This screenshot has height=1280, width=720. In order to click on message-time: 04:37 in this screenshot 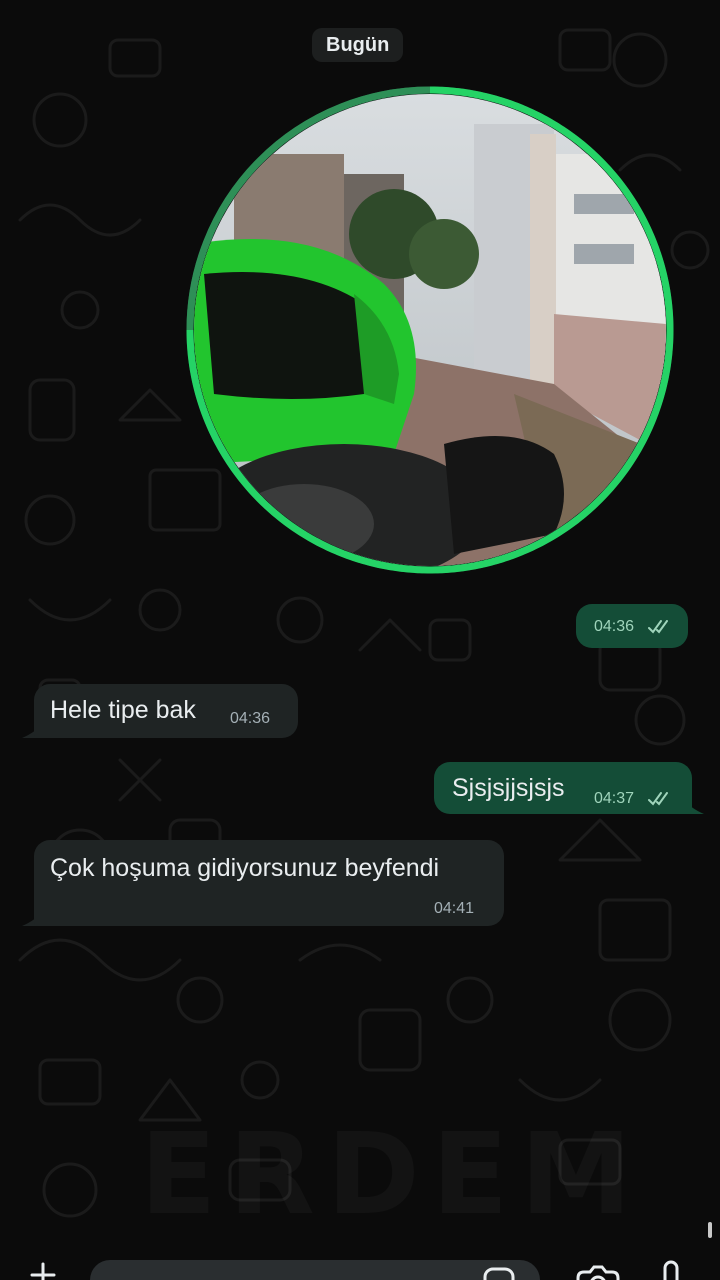, I will do `click(614, 798)`.